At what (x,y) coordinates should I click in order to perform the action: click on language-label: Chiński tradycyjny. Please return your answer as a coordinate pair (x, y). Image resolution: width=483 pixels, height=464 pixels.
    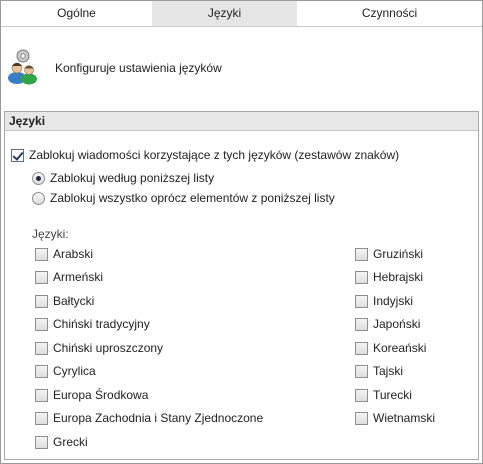
    Looking at the image, I should click on (101, 324).